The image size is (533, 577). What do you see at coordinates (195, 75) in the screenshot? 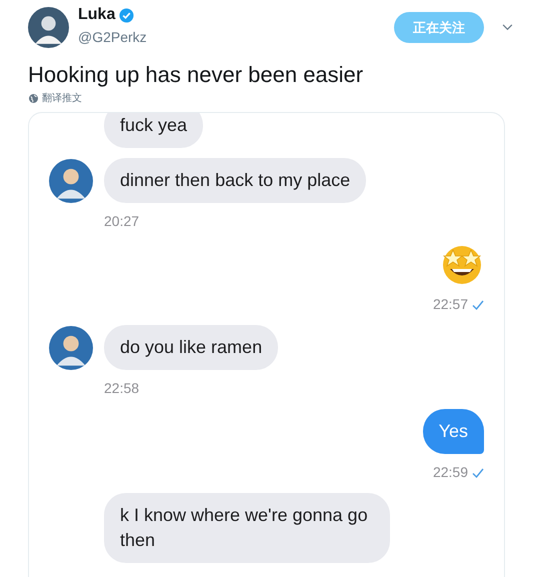
I see `tweet-text: Hooking up has never been easier` at bounding box center [195, 75].